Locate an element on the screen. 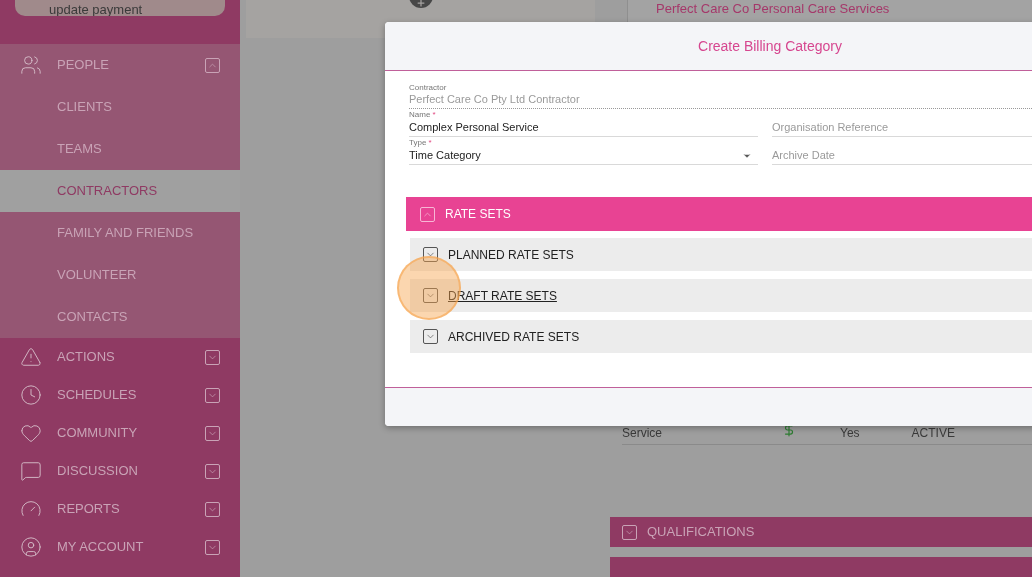 The image size is (1032, 577). subsection-header: ARCHIVED RATE SETS is located at coordinates (721, 336).